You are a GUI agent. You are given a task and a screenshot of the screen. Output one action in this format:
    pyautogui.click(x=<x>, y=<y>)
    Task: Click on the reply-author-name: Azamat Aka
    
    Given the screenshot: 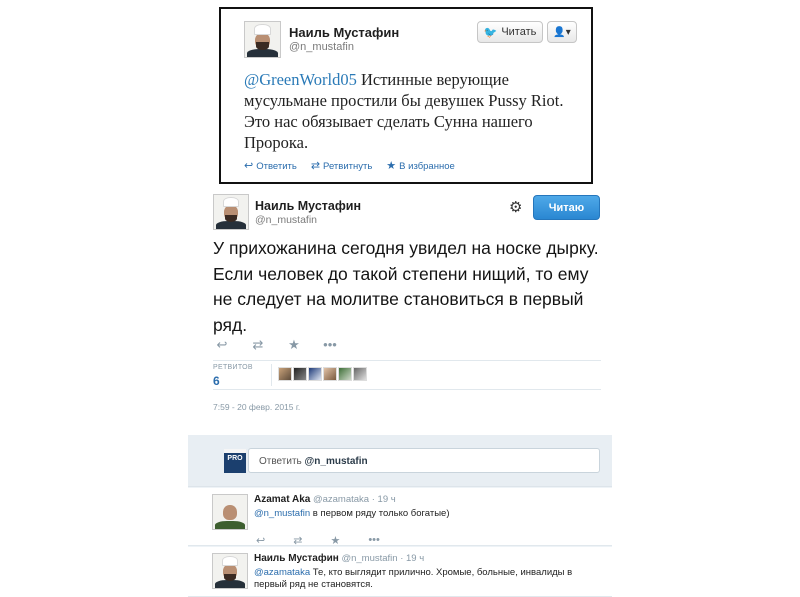 What is the action you would take?
    pyautogui.click(x=282, y=499)
    